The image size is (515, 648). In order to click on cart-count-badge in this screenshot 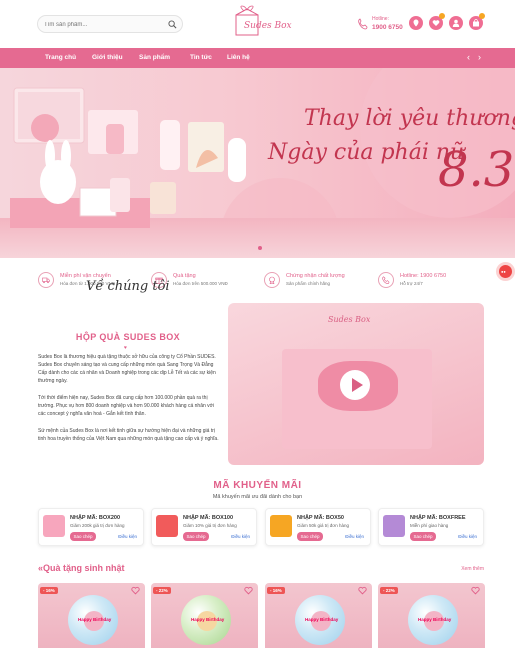, I will do `click(482, 16)`.